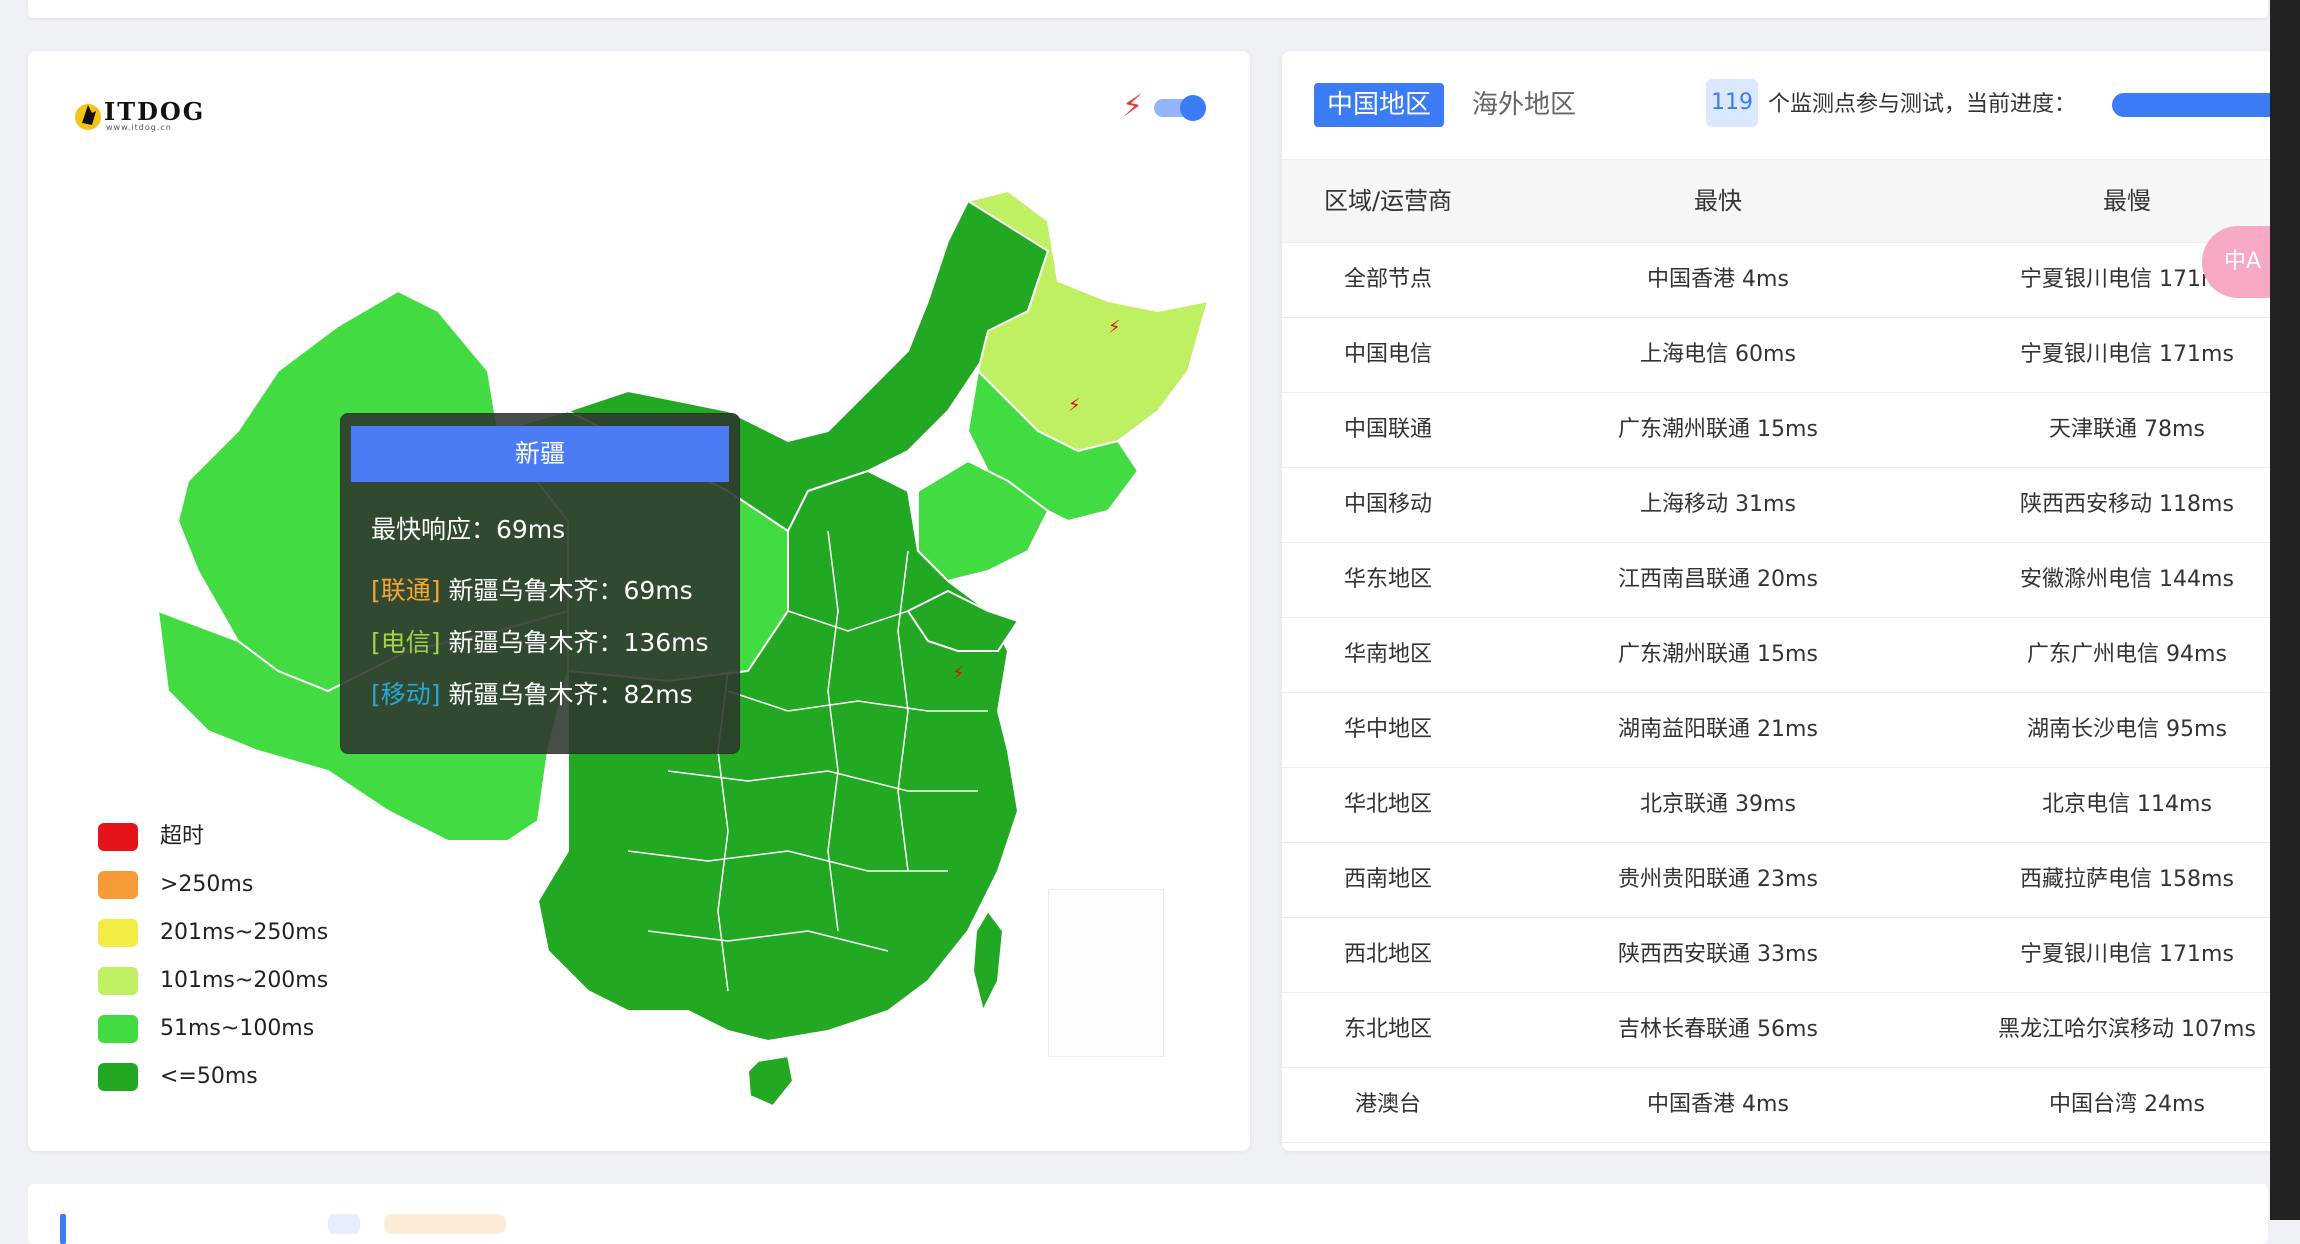 Image resolution: width=2300 pixels, height=1244 pixels. What do you see at coordinates (228, 837) in the screenshot?
I see `legend-item-timeout: 超时` at bounding box center [228, 837].